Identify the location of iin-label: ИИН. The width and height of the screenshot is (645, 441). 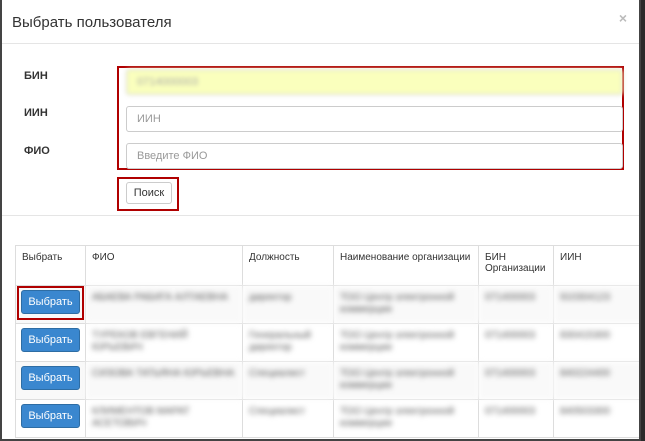
(36, 113).